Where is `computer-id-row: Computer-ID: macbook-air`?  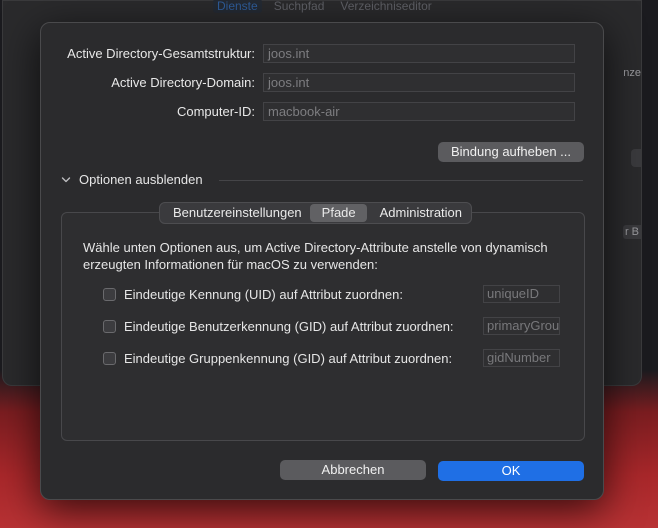 computer-id-row: Computer-ID: macbook-air is located at coordinates (308, 111).